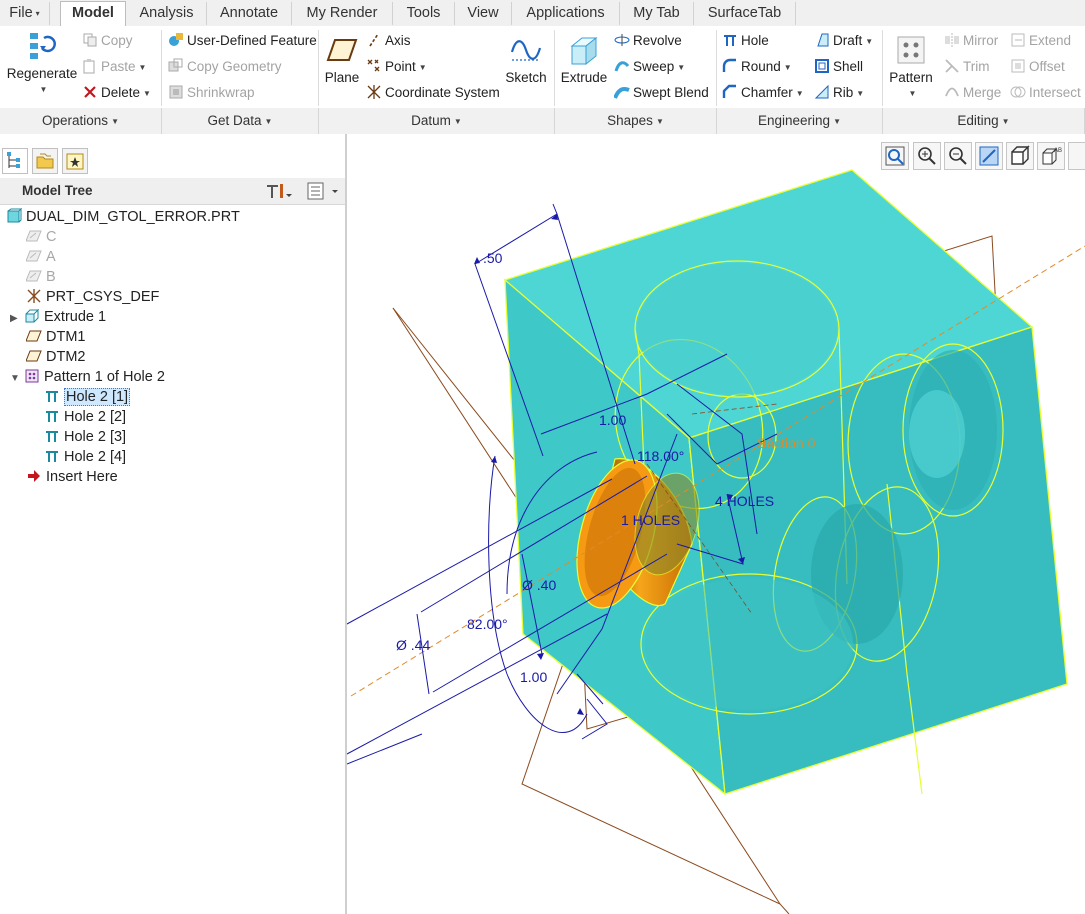  What do you see at coordinates (14, 215) in the screenshot?
I see `part-icon` at bounding box center [14, 215].